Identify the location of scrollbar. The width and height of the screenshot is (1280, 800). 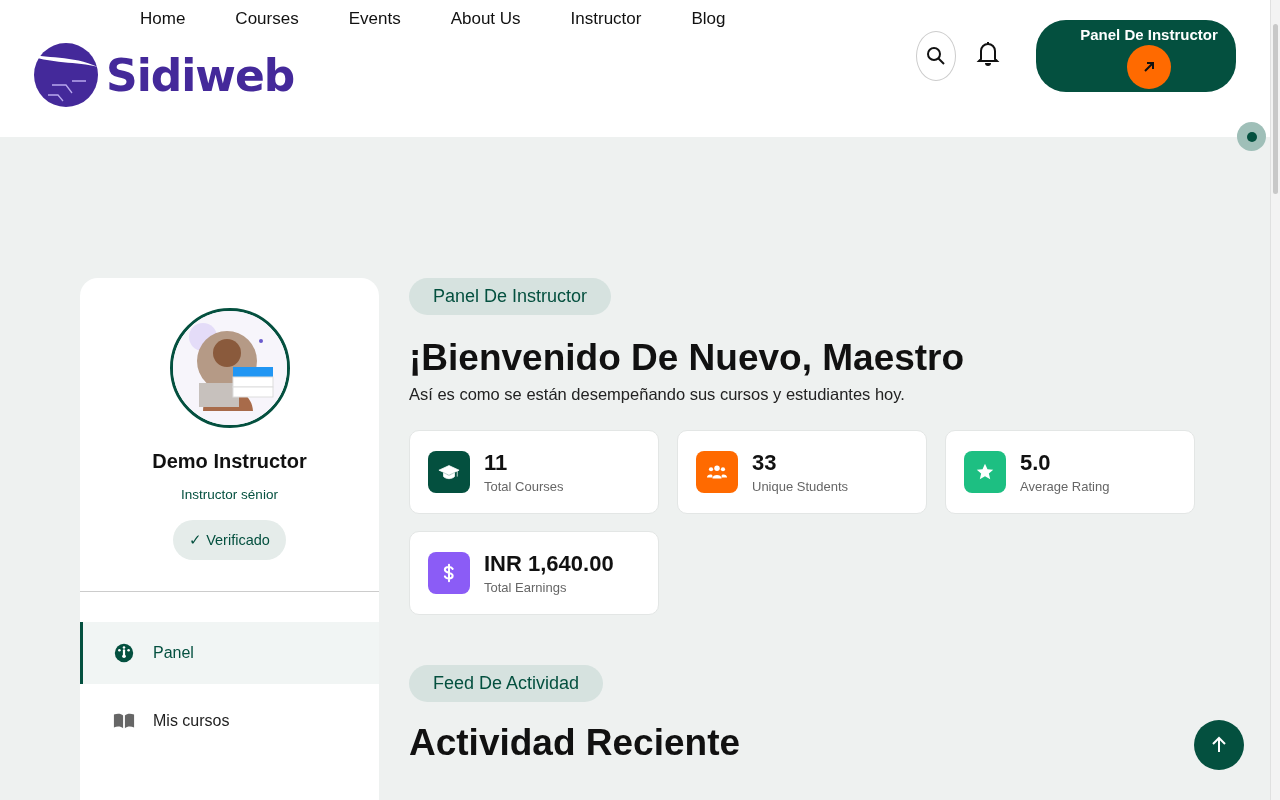
(1275, 400).